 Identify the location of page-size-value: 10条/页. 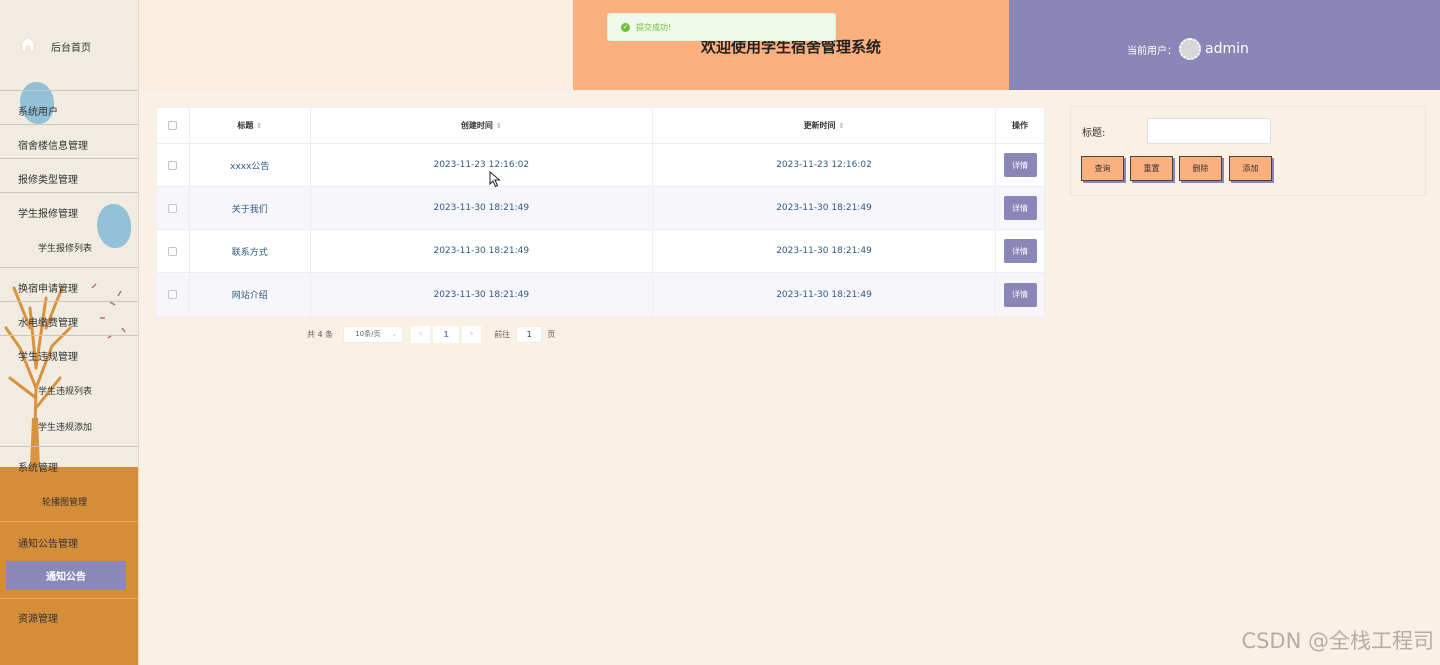
(368, 334).